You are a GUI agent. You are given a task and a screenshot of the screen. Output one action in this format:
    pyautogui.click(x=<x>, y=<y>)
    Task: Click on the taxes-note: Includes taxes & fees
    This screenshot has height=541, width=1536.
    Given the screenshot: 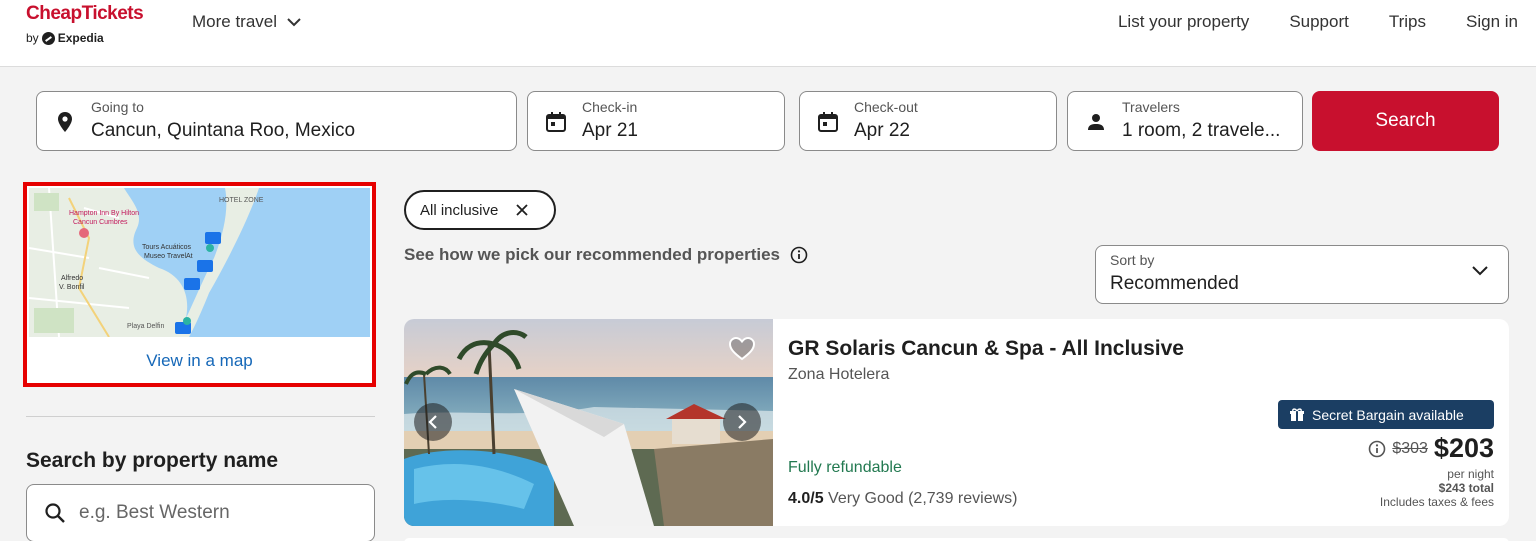 What is the action you would take?
    pyautogui.click(x=1436, y=502)
    